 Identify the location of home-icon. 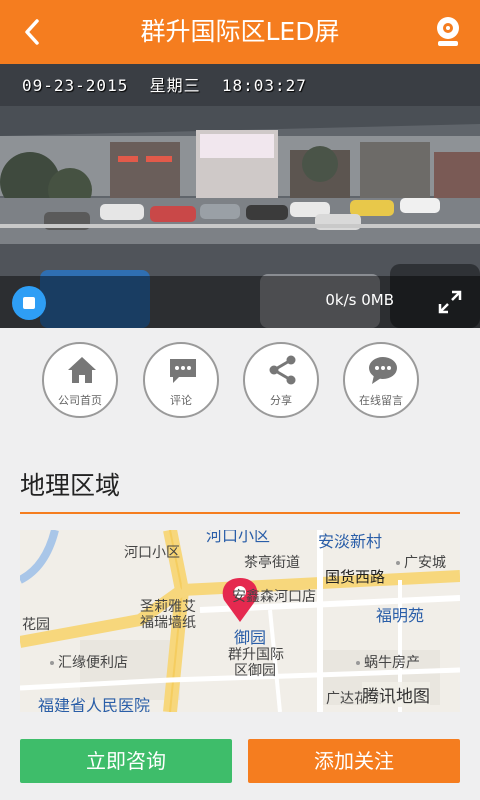
(82, 370).